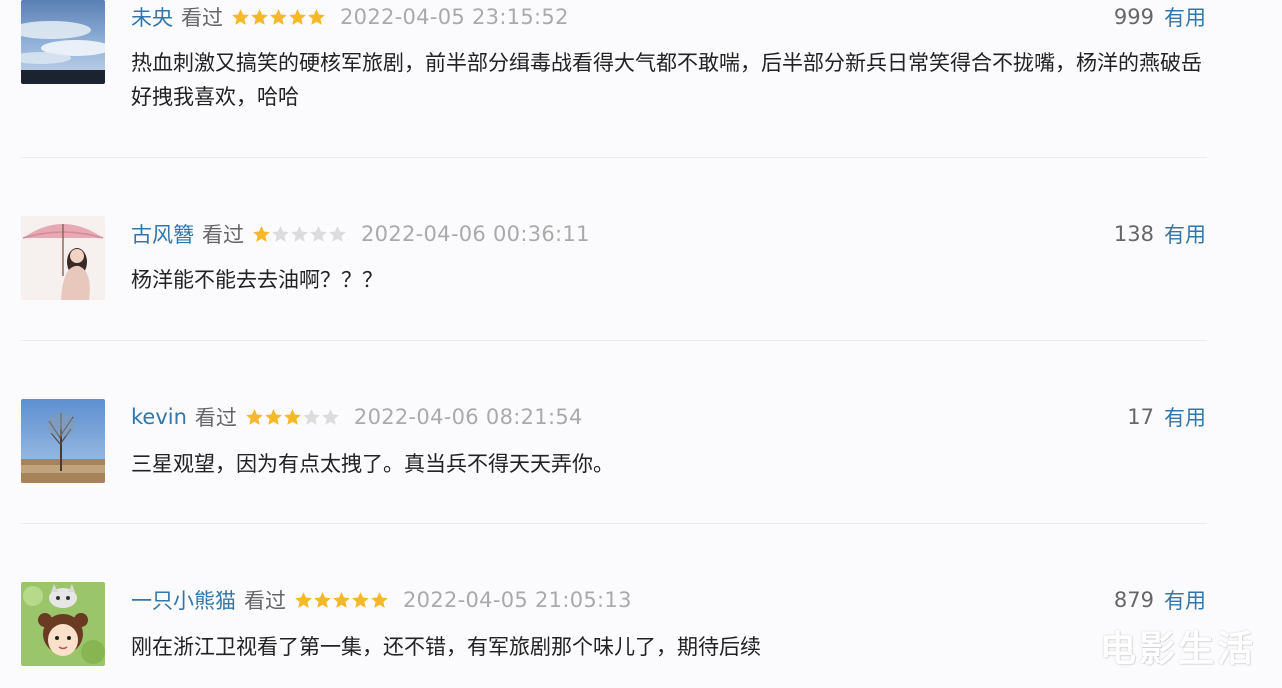  I want to click on vote-area: 879 有用, so click(1160, 600).